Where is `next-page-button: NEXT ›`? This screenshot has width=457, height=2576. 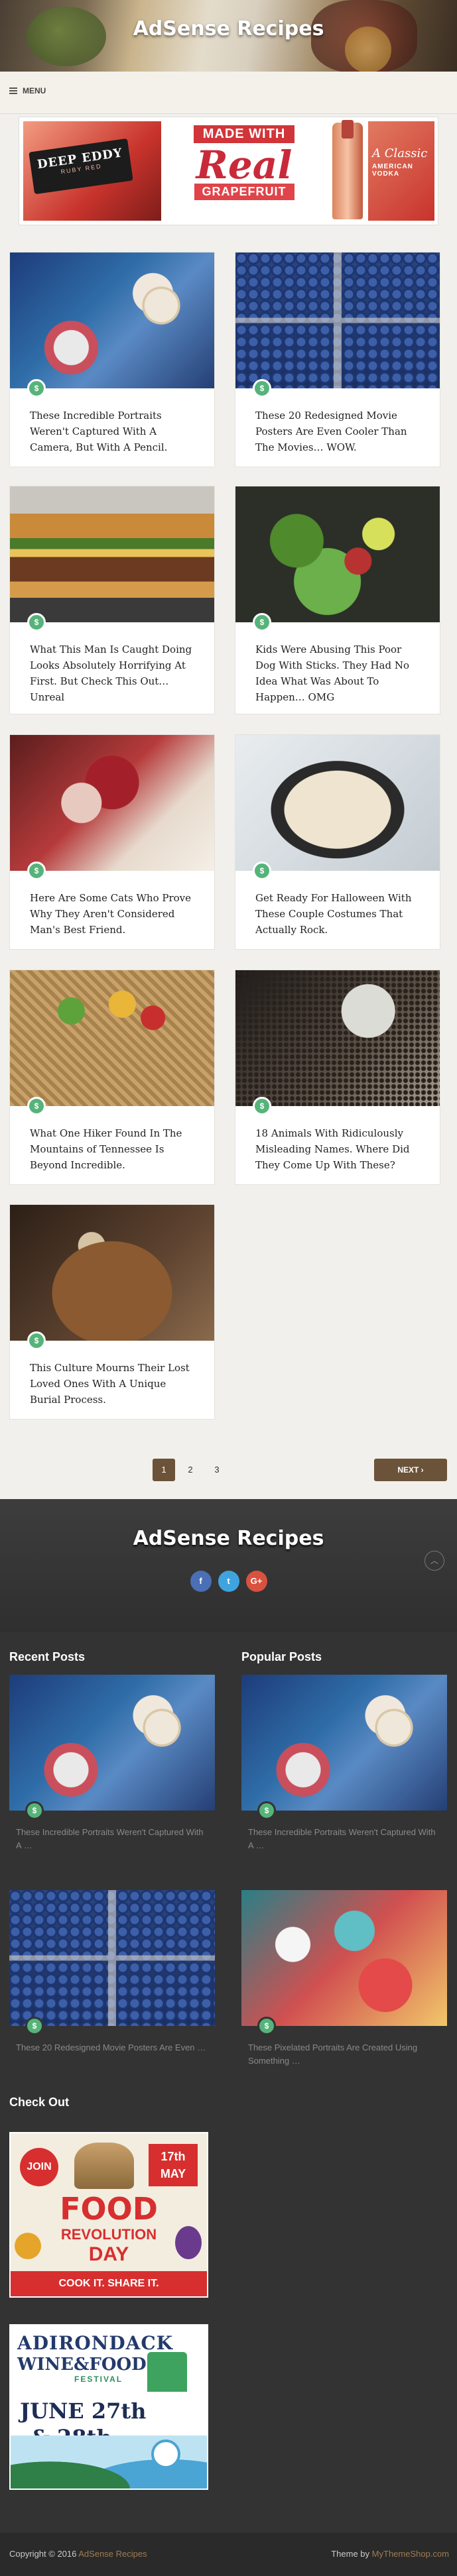
next-page-button: NEXT › is located at coordinates (411, 1470).